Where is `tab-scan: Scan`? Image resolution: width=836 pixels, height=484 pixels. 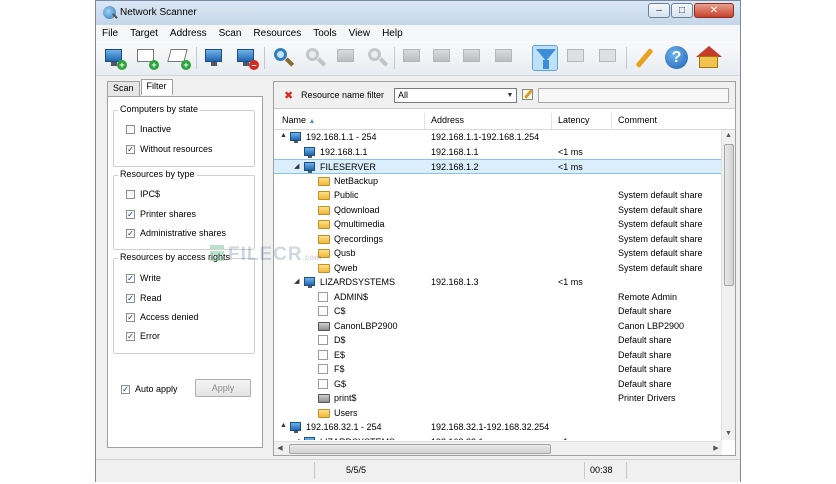
tab-scan: Scan is located at coordinates (123, 89).